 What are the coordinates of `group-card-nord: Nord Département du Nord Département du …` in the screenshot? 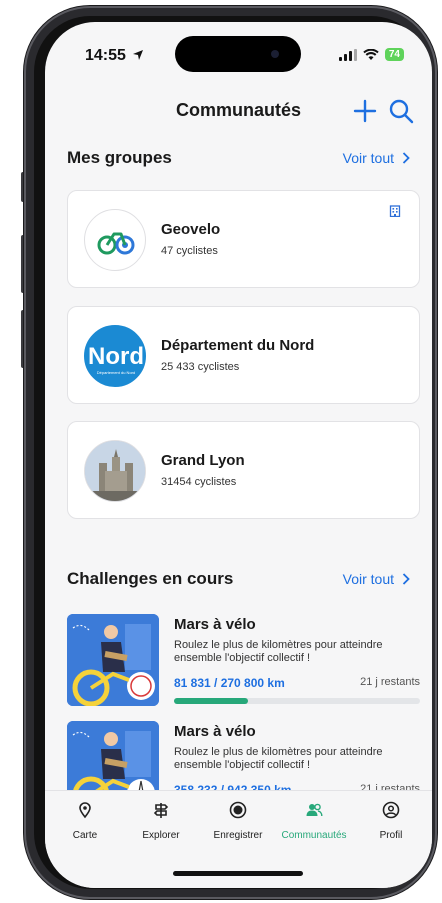 It's located at (243, 355).